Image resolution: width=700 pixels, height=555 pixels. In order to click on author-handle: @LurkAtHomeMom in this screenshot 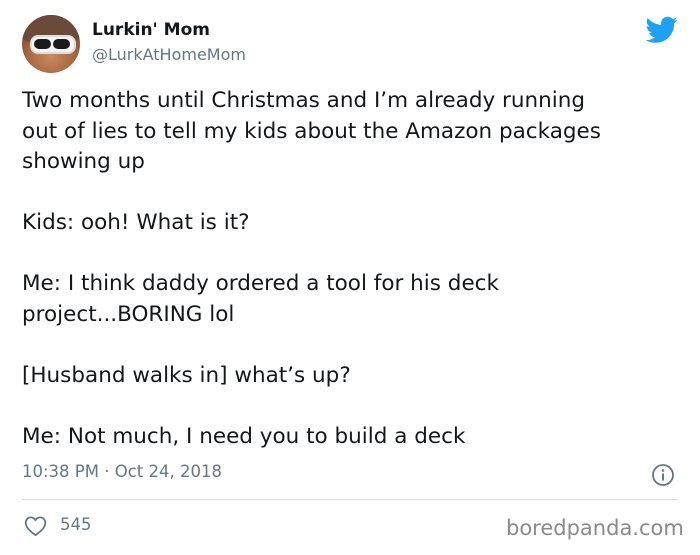, I will do `click(169, 54)`.